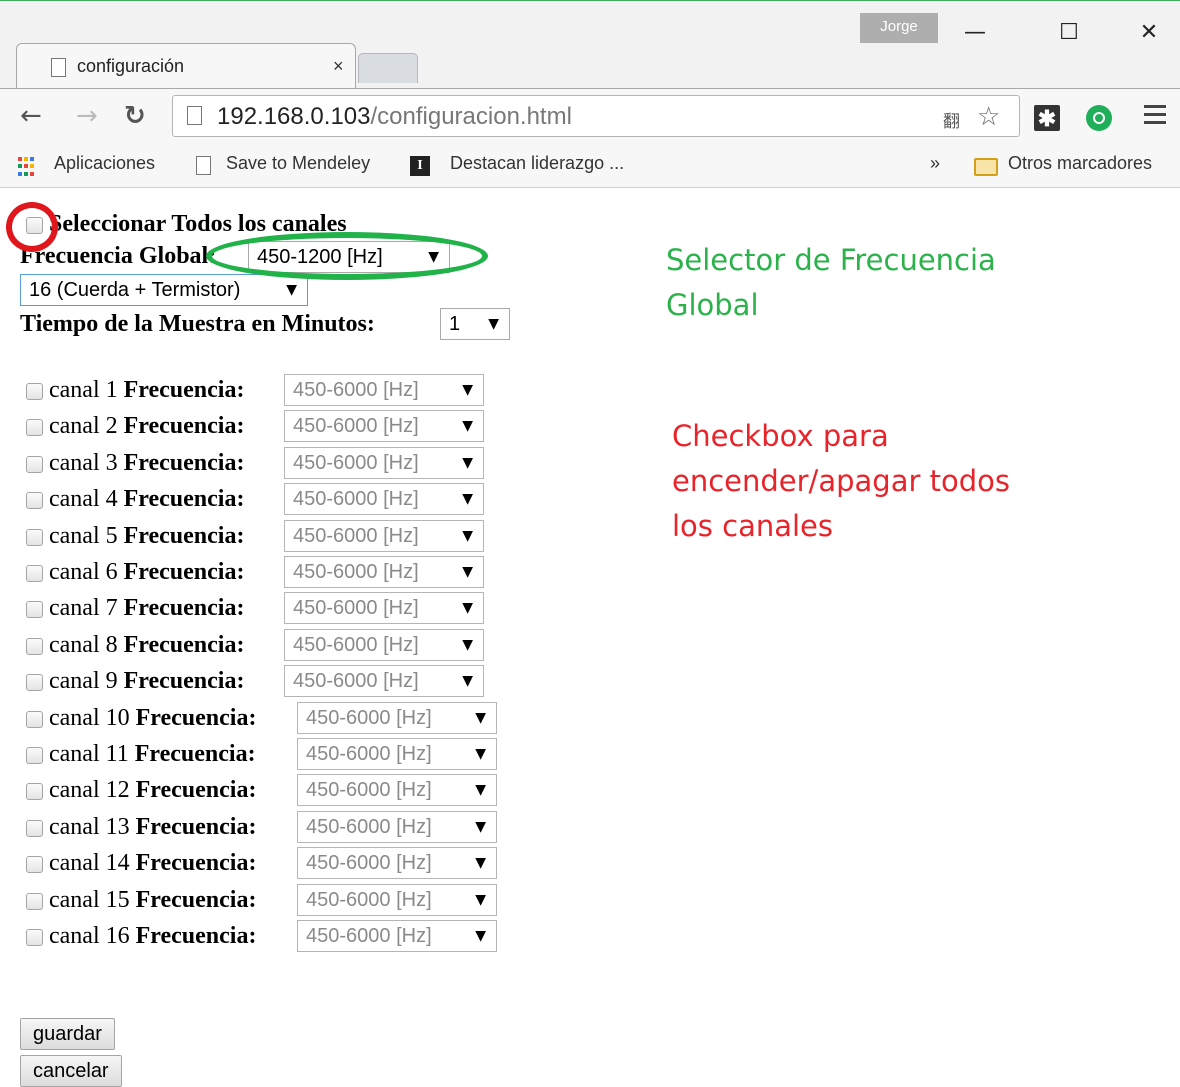  I want to click on tab-close-icon: ×, so click(338, 66).